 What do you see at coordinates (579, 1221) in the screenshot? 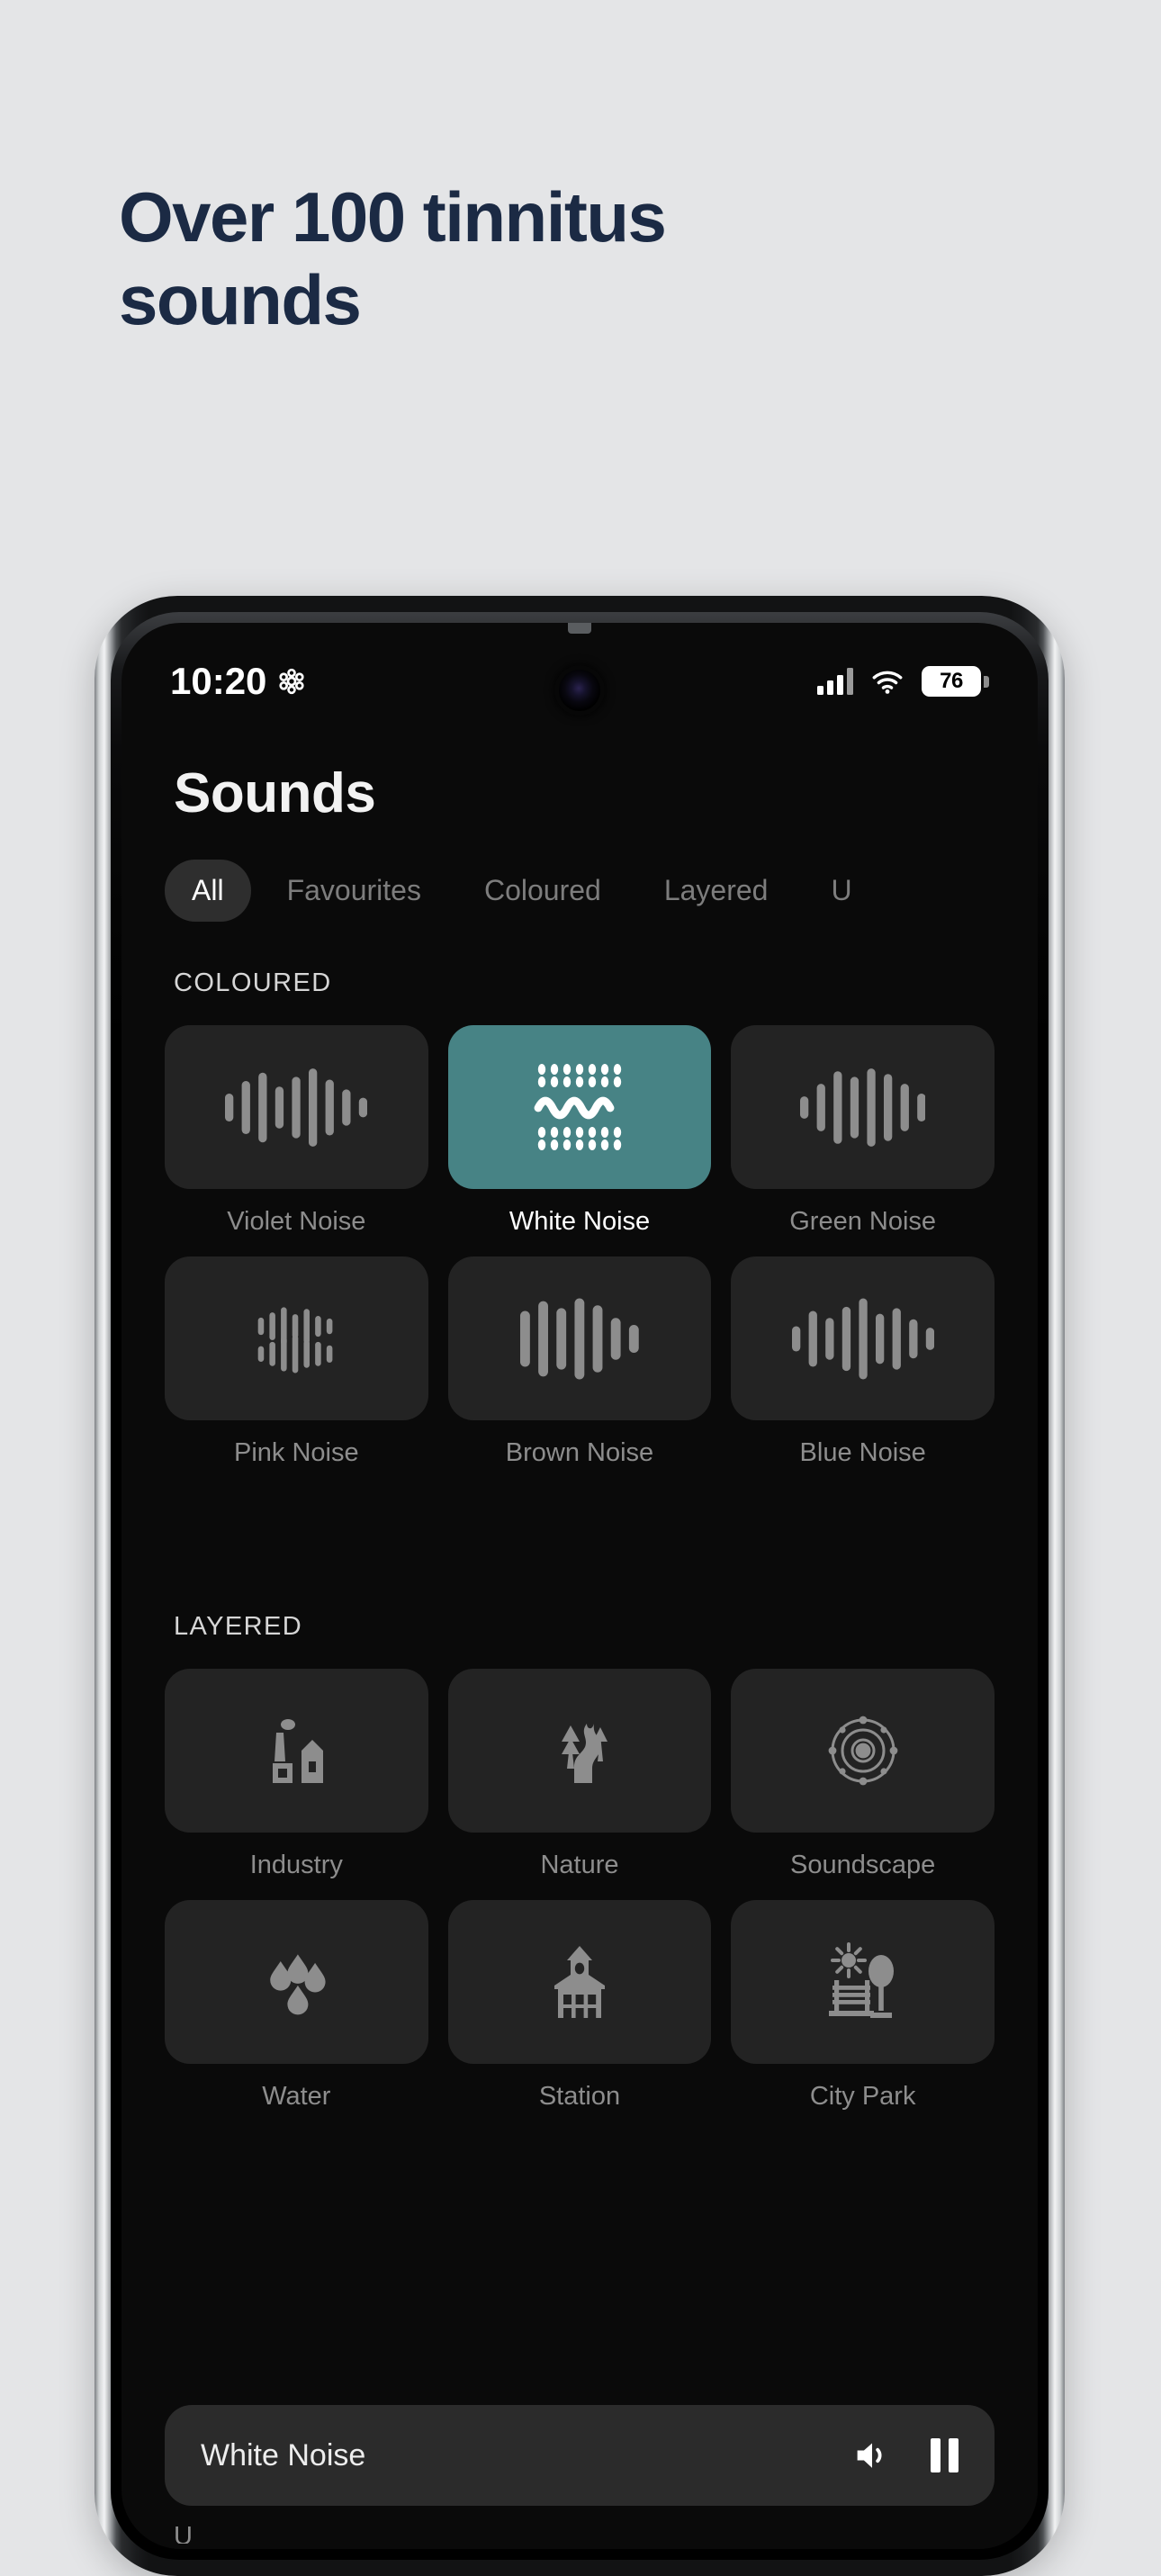
I see `sound-tile-label: White Noise` at bounding box center [579, 1221].